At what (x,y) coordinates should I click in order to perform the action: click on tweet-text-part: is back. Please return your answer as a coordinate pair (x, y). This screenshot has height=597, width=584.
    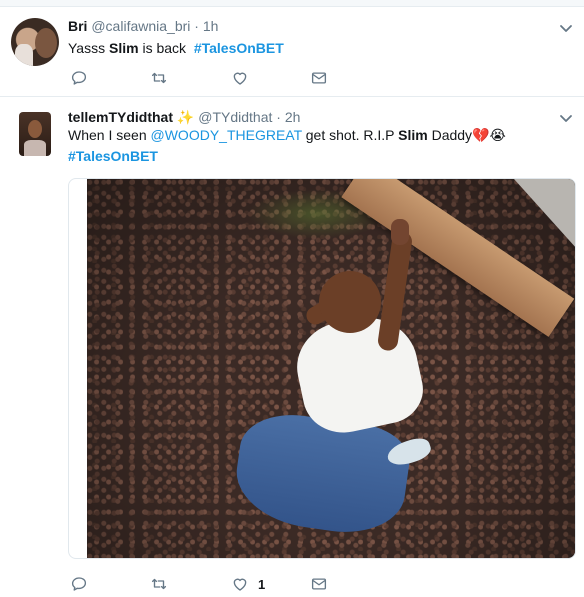
    Looking at the image, I should click on (166, 48).